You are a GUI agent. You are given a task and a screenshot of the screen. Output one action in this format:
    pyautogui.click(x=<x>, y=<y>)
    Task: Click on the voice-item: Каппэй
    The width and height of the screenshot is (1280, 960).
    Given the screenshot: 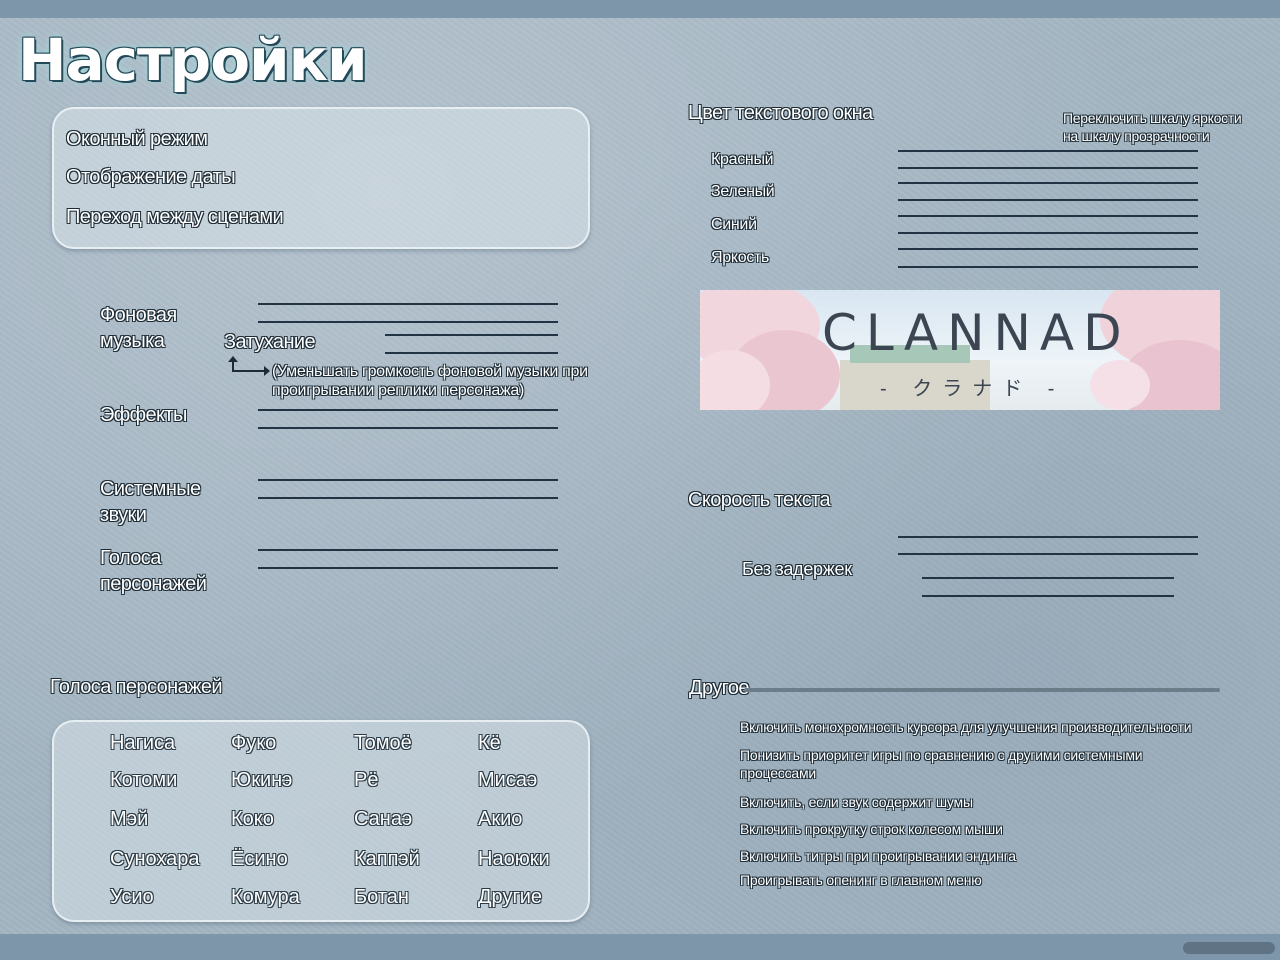 What is the action you would take?
    pyautogui.click(x=387, y=859)
    